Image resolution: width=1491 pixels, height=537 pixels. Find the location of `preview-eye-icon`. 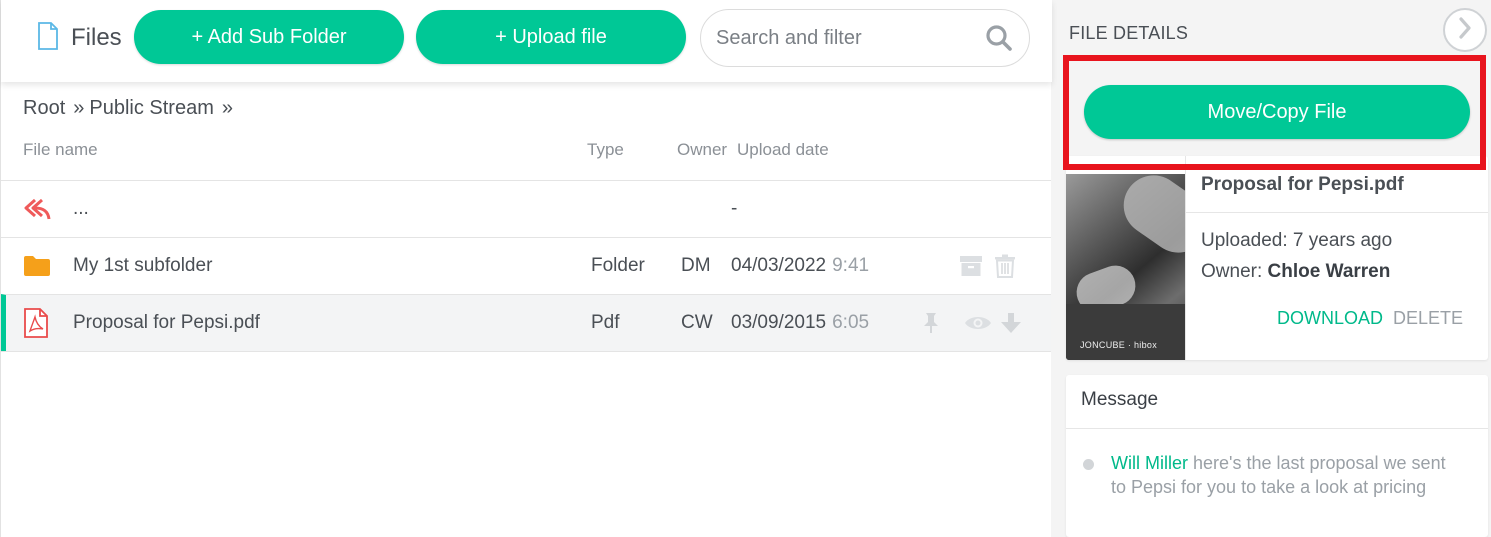

preview-eye-icon is located at coordinates (978, 323).